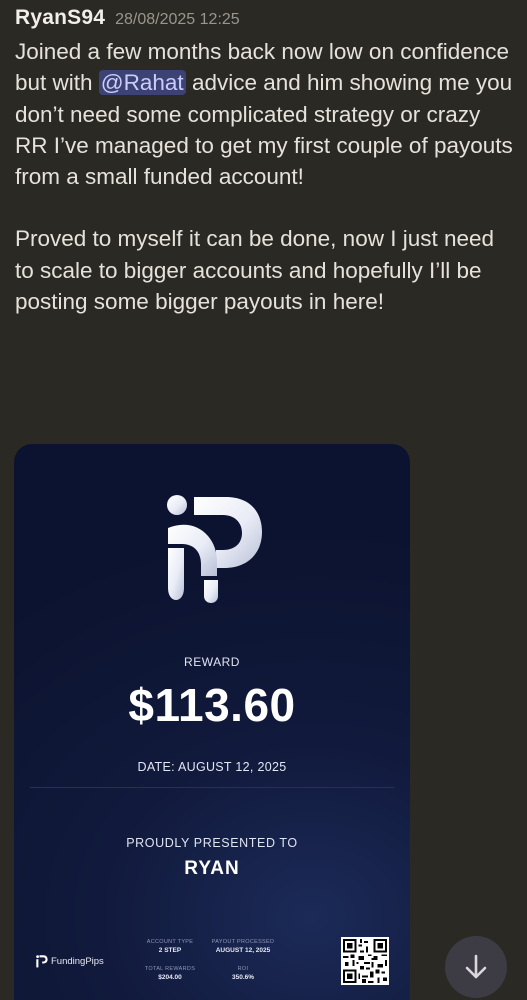 The image size is (527, 1000). I want to click on account-type-label: ACCOUNT TYPE, so click(170, 942).